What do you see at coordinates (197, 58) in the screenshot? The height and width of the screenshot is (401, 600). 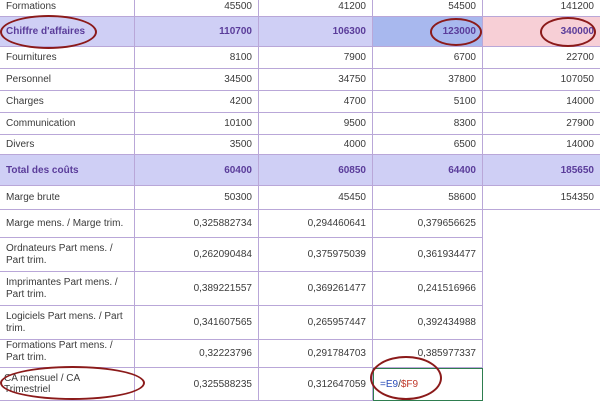 I see `value-cell: 8100` at bounding box center [197, 58].